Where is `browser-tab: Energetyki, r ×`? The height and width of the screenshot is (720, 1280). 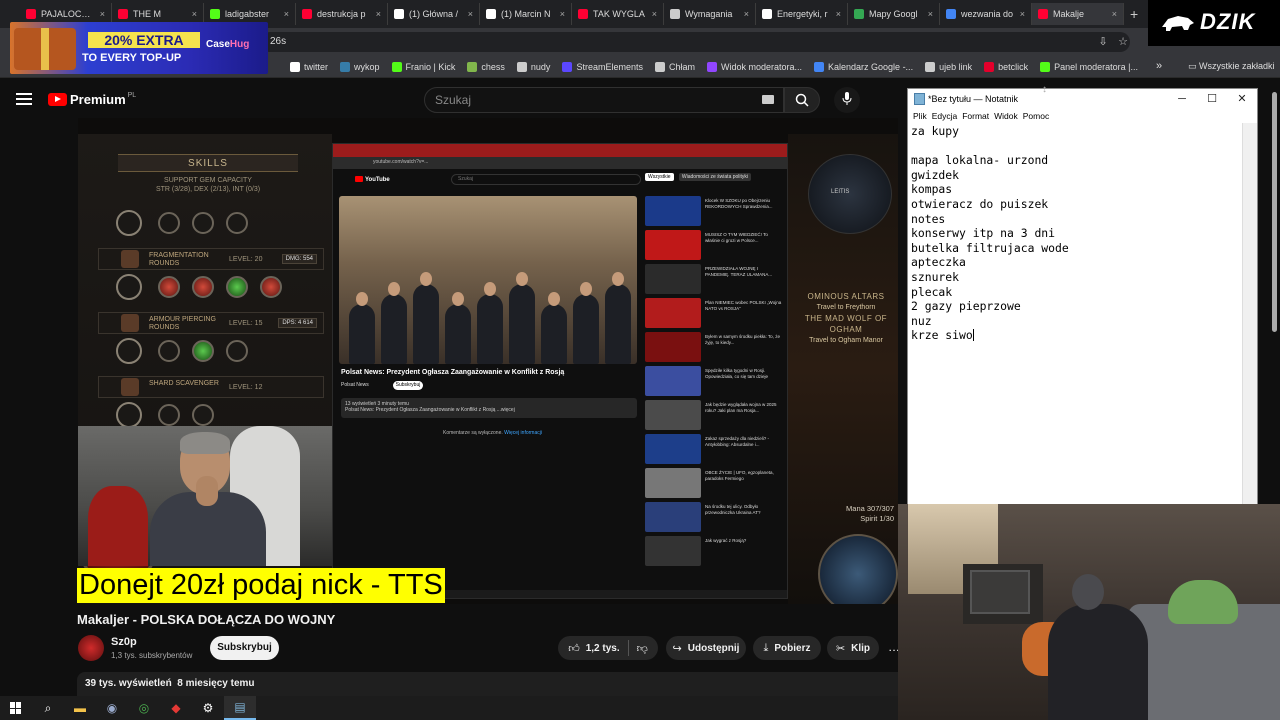 browser-tab: Energetyki, r × is located at coordinates (802, 14).